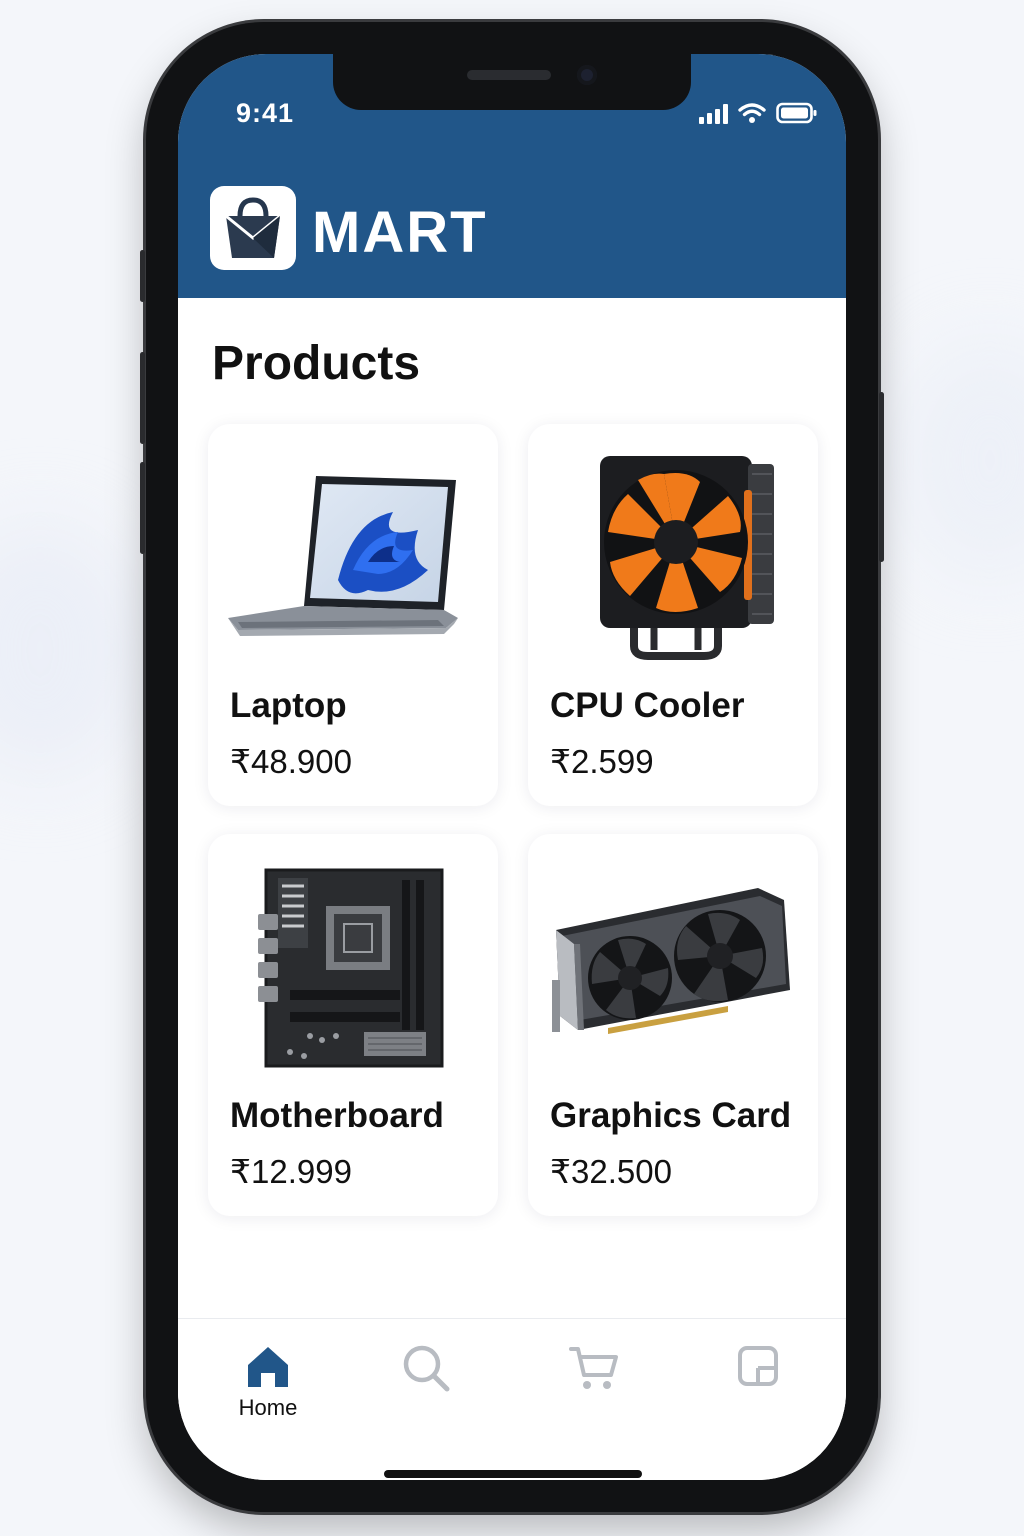 This screenshot has width=1024, height=1536. Describe the element at coordinates (687, 558) in the screenshot. I see `cpu-cooler-image` at that location.